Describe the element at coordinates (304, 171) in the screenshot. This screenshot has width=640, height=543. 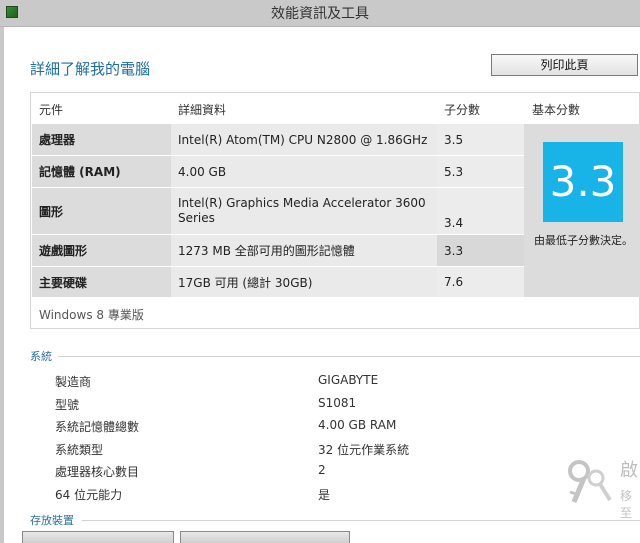
I see `score-row-memory-details: 4.00 GB` at that location.